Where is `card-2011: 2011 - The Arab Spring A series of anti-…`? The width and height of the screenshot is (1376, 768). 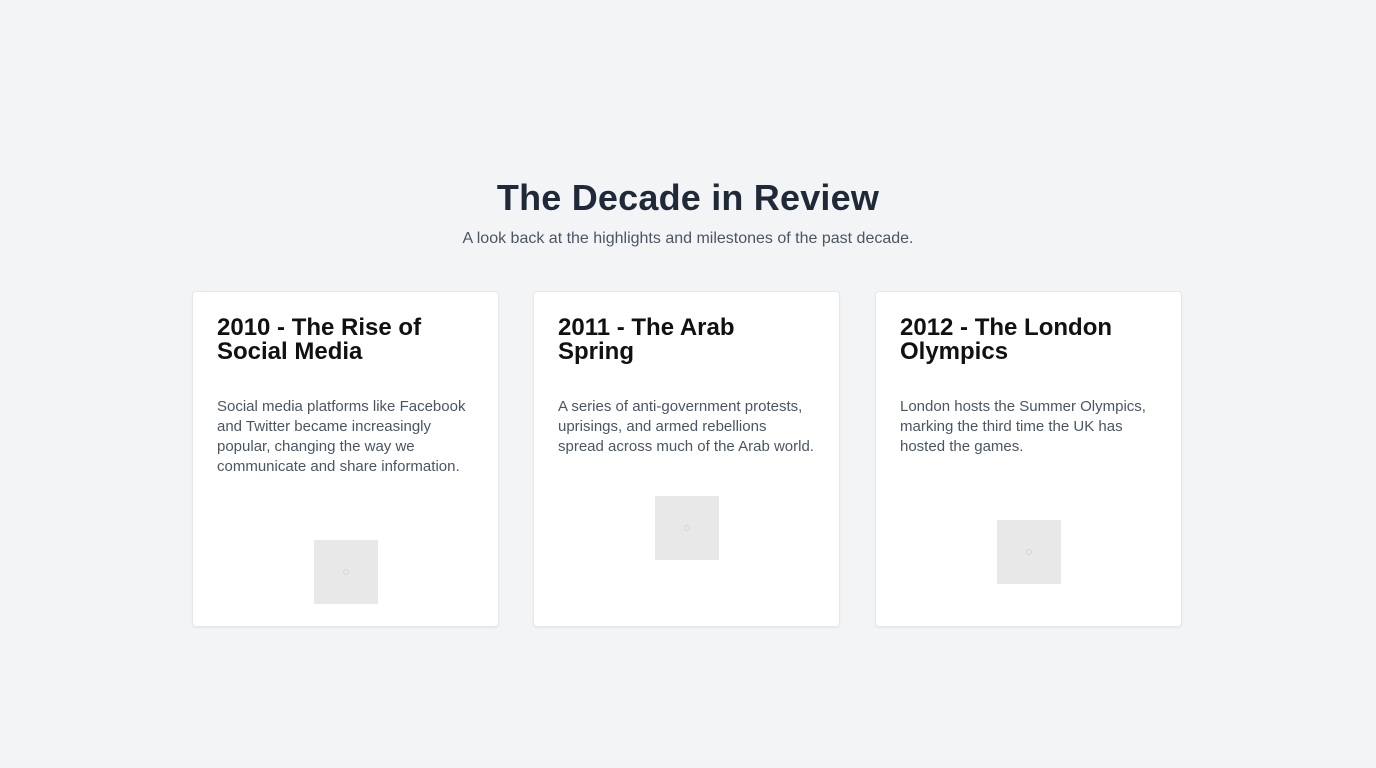 card-2011: 2011 - The Arab Spring A series of anti-… is located at coordinates (686, 459).